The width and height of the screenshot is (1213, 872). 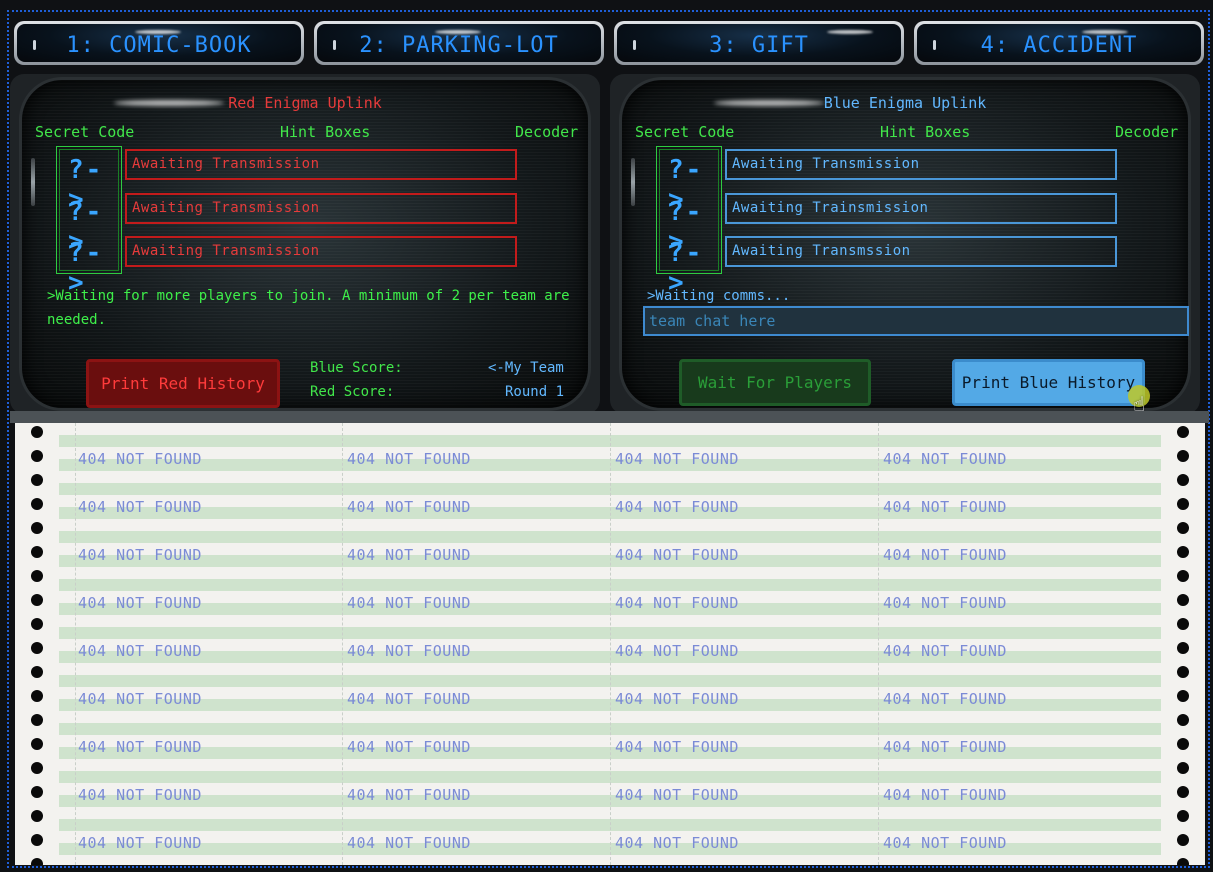 What do you see at coordinates (526, 368) in the screenshot?
I see `my-team-indicator: <-My Team` at bounding box center [526, 368].